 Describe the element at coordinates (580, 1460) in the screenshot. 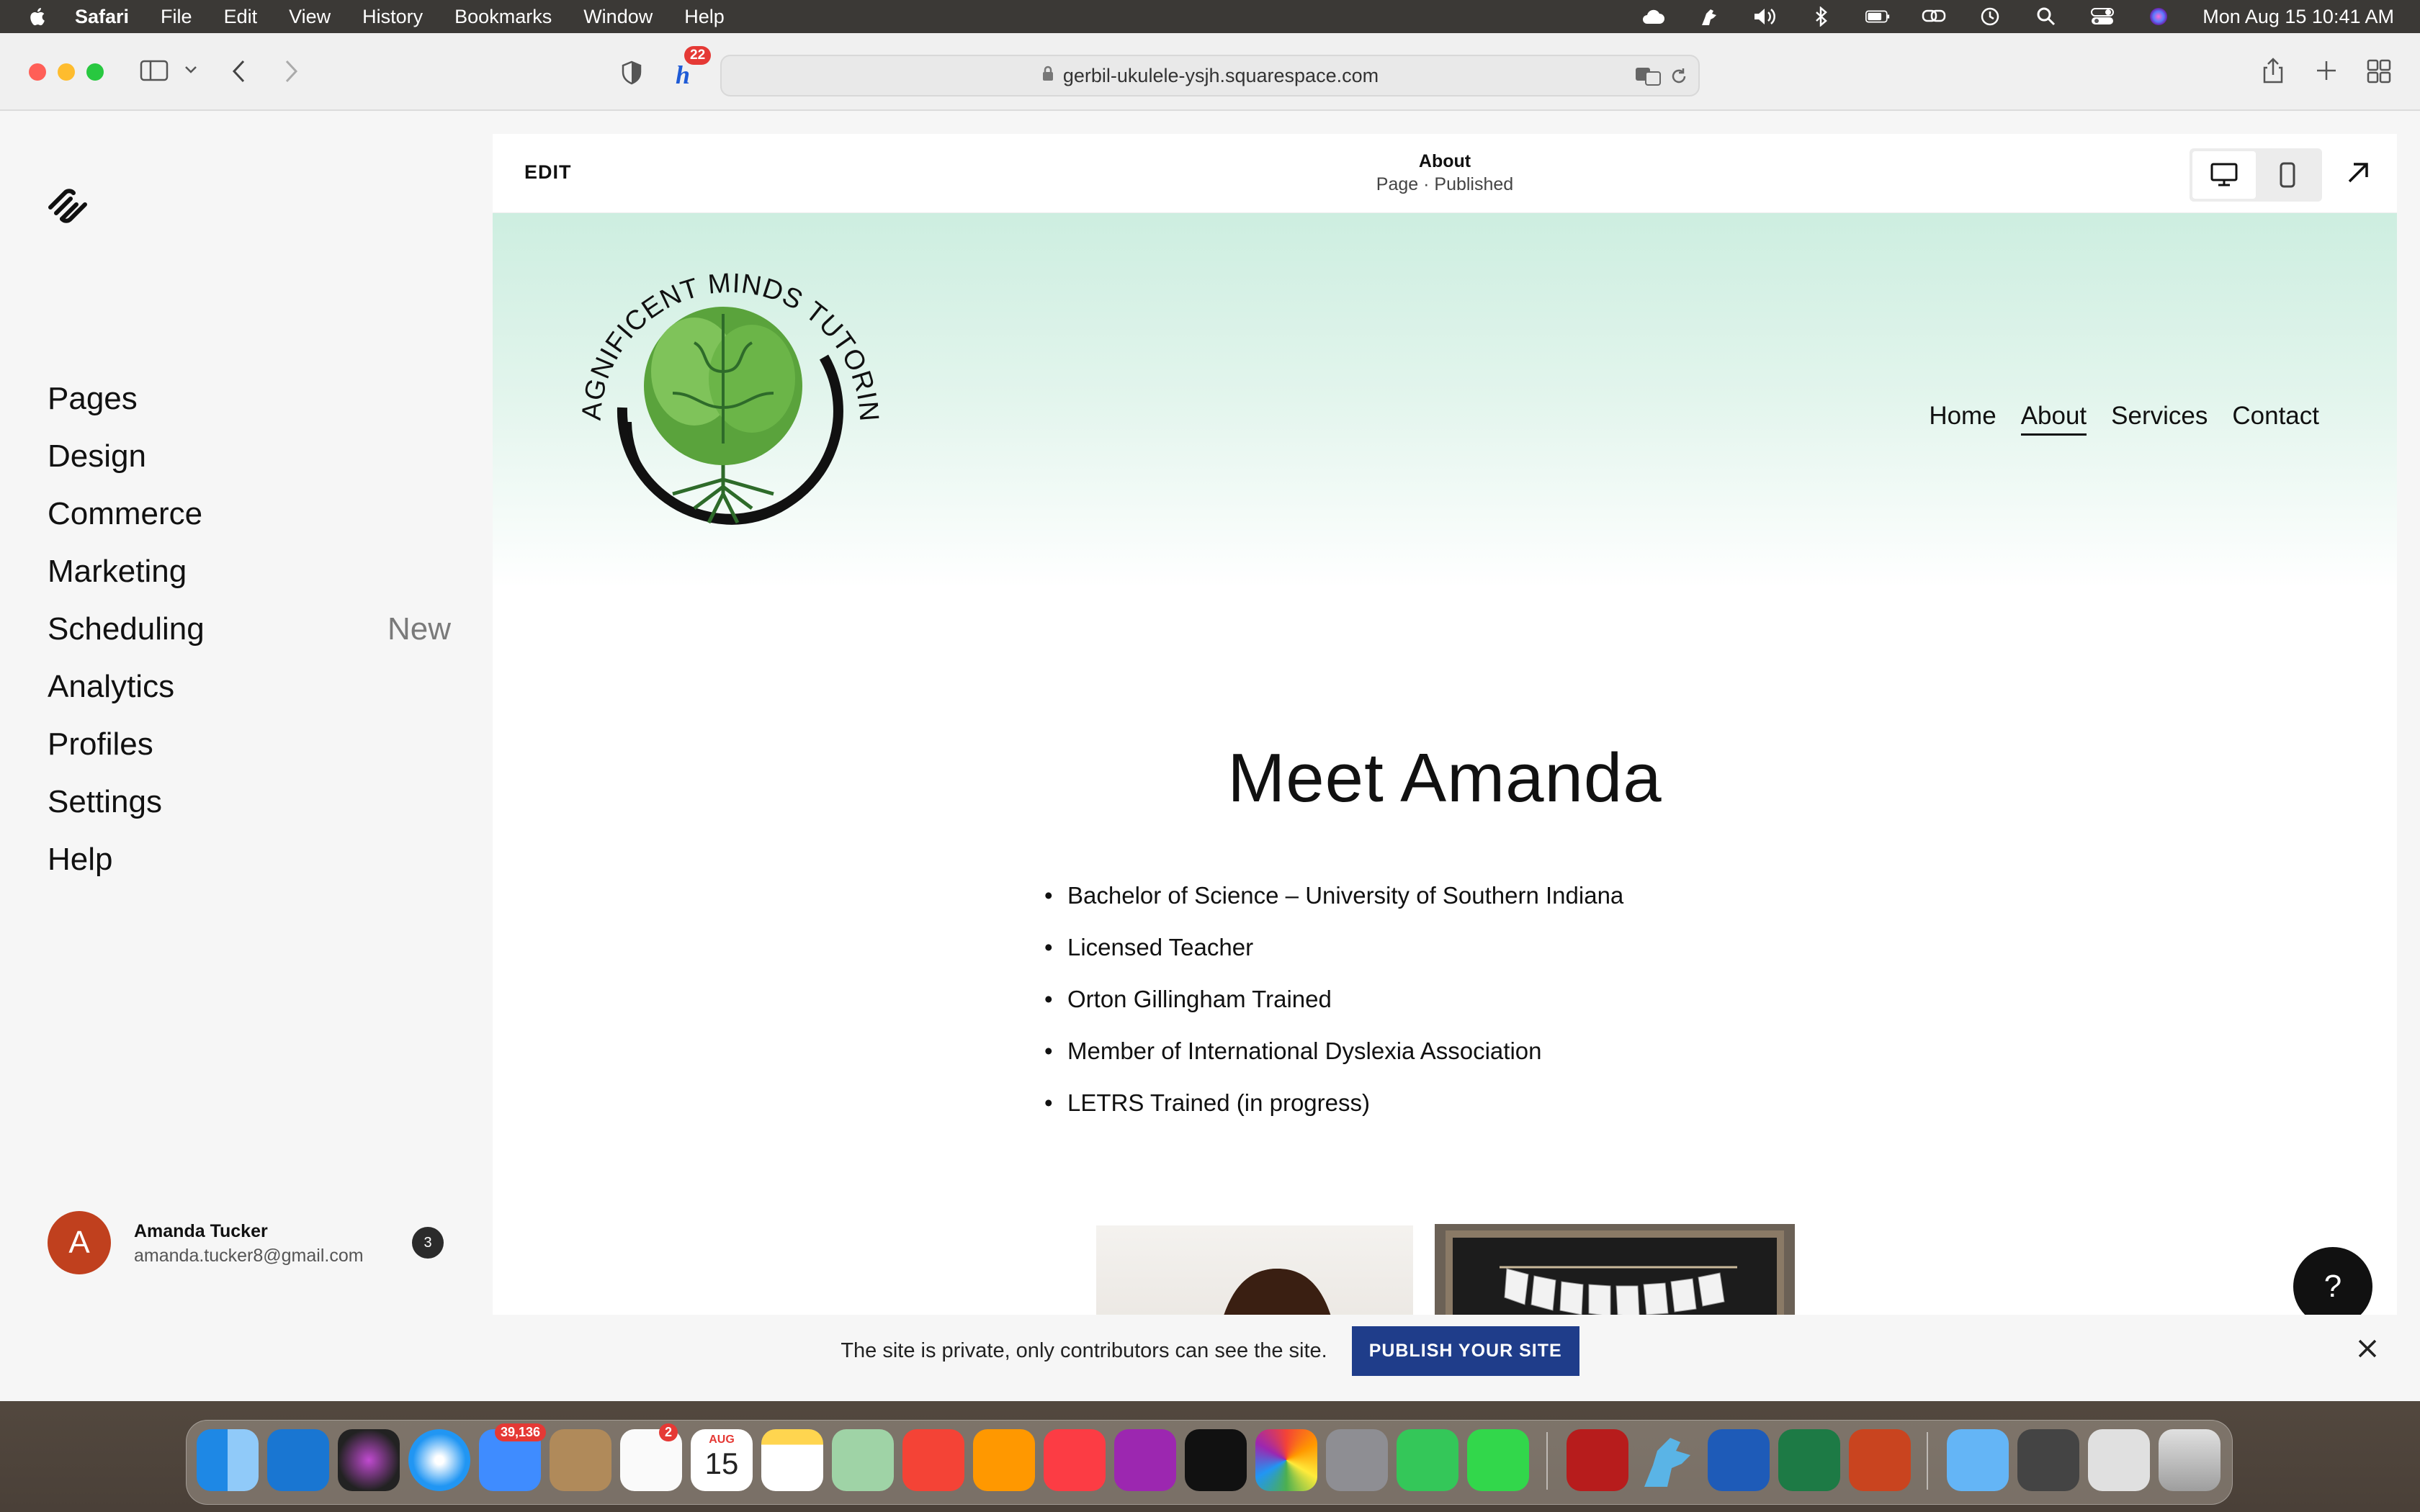

I see `contacts-icon` at that location.